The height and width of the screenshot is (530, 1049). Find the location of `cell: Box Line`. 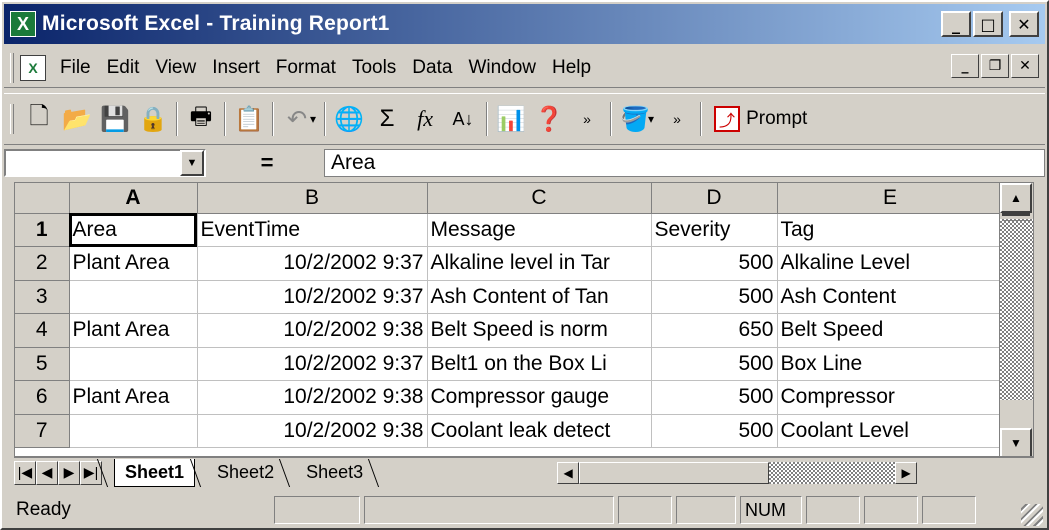

cell: Box Line is located at coordinates (890, 364).